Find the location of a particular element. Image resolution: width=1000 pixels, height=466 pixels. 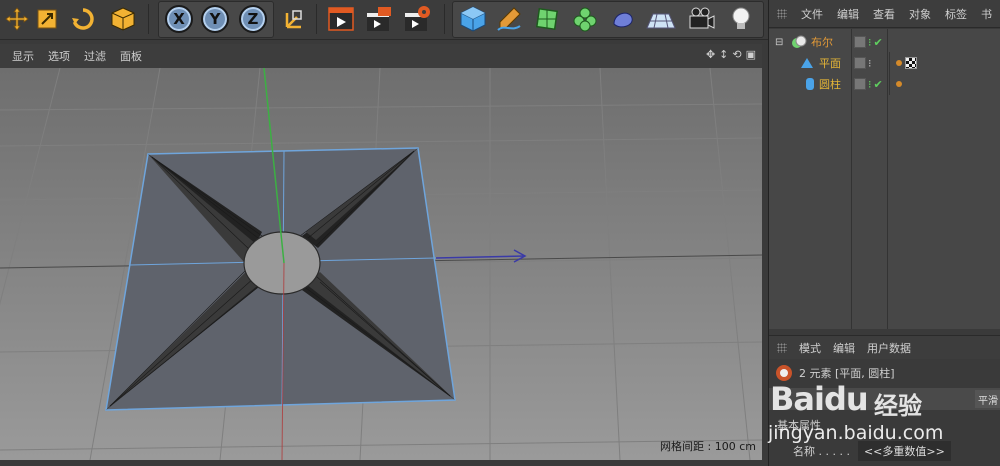

render-view-icon is located at coordinates (341, 19).